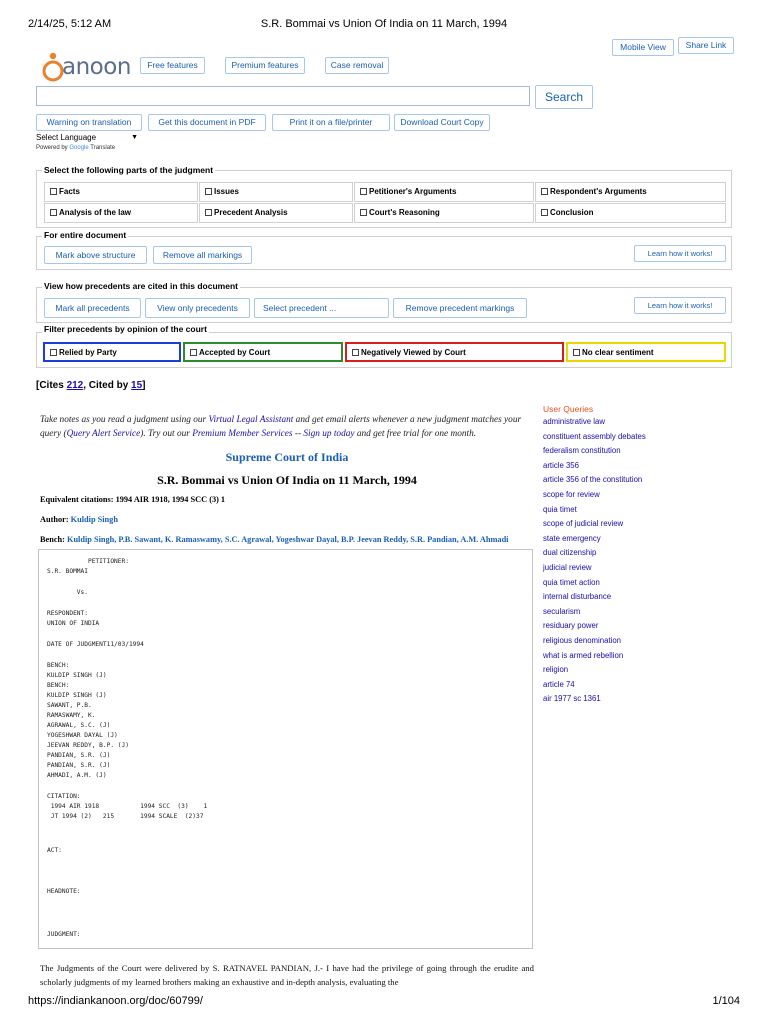 The width and height of the screenshot is (768, 1024). What do you see at coordinates (357, 65) in the screenshot?
I see `case-removal-button: Case removal` at bounding box center [357, 65].